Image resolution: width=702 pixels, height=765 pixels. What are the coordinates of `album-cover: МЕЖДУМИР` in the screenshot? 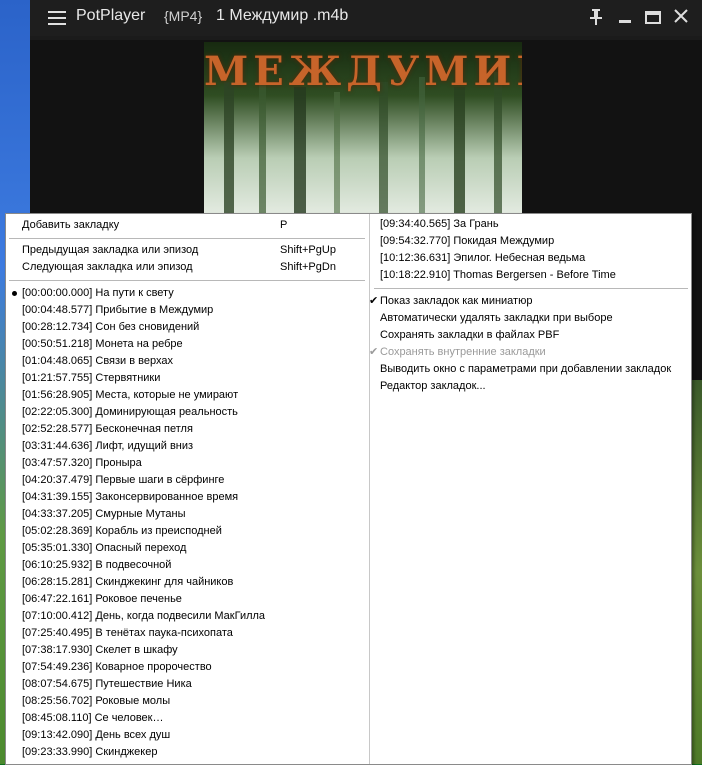 It's located at (363, 131).